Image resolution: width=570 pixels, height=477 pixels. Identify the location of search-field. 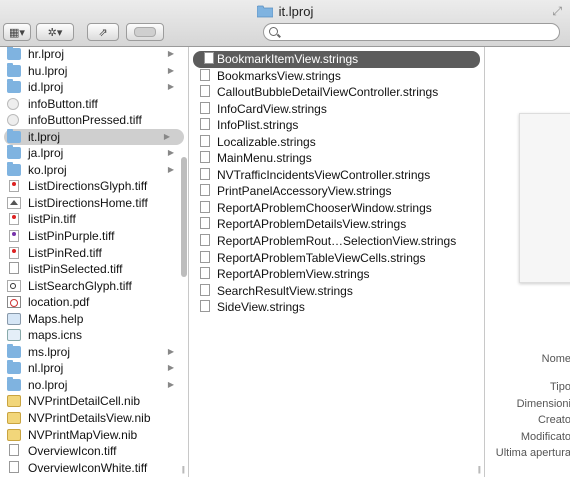
(411, 32).